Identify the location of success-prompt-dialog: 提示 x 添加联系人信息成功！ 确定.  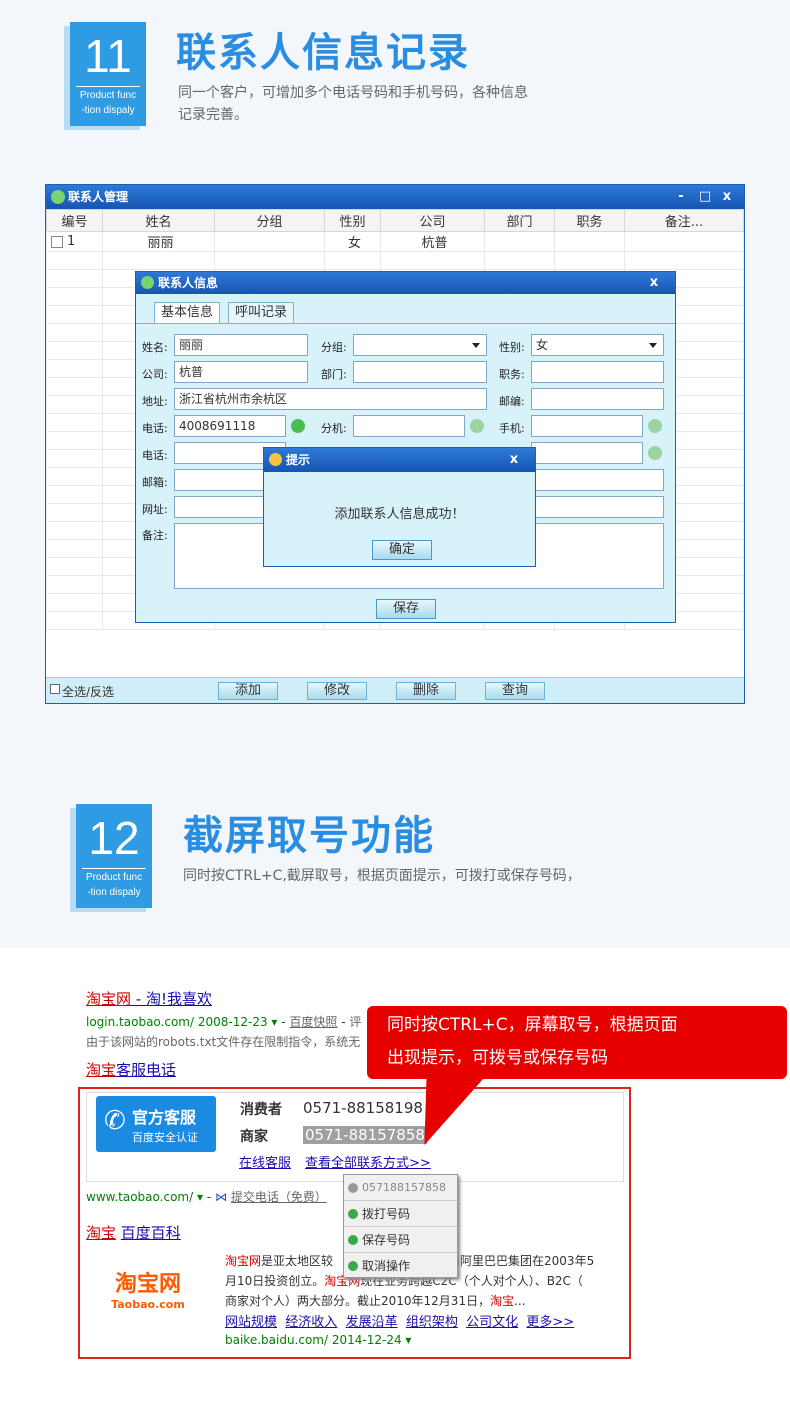
(399, 507).